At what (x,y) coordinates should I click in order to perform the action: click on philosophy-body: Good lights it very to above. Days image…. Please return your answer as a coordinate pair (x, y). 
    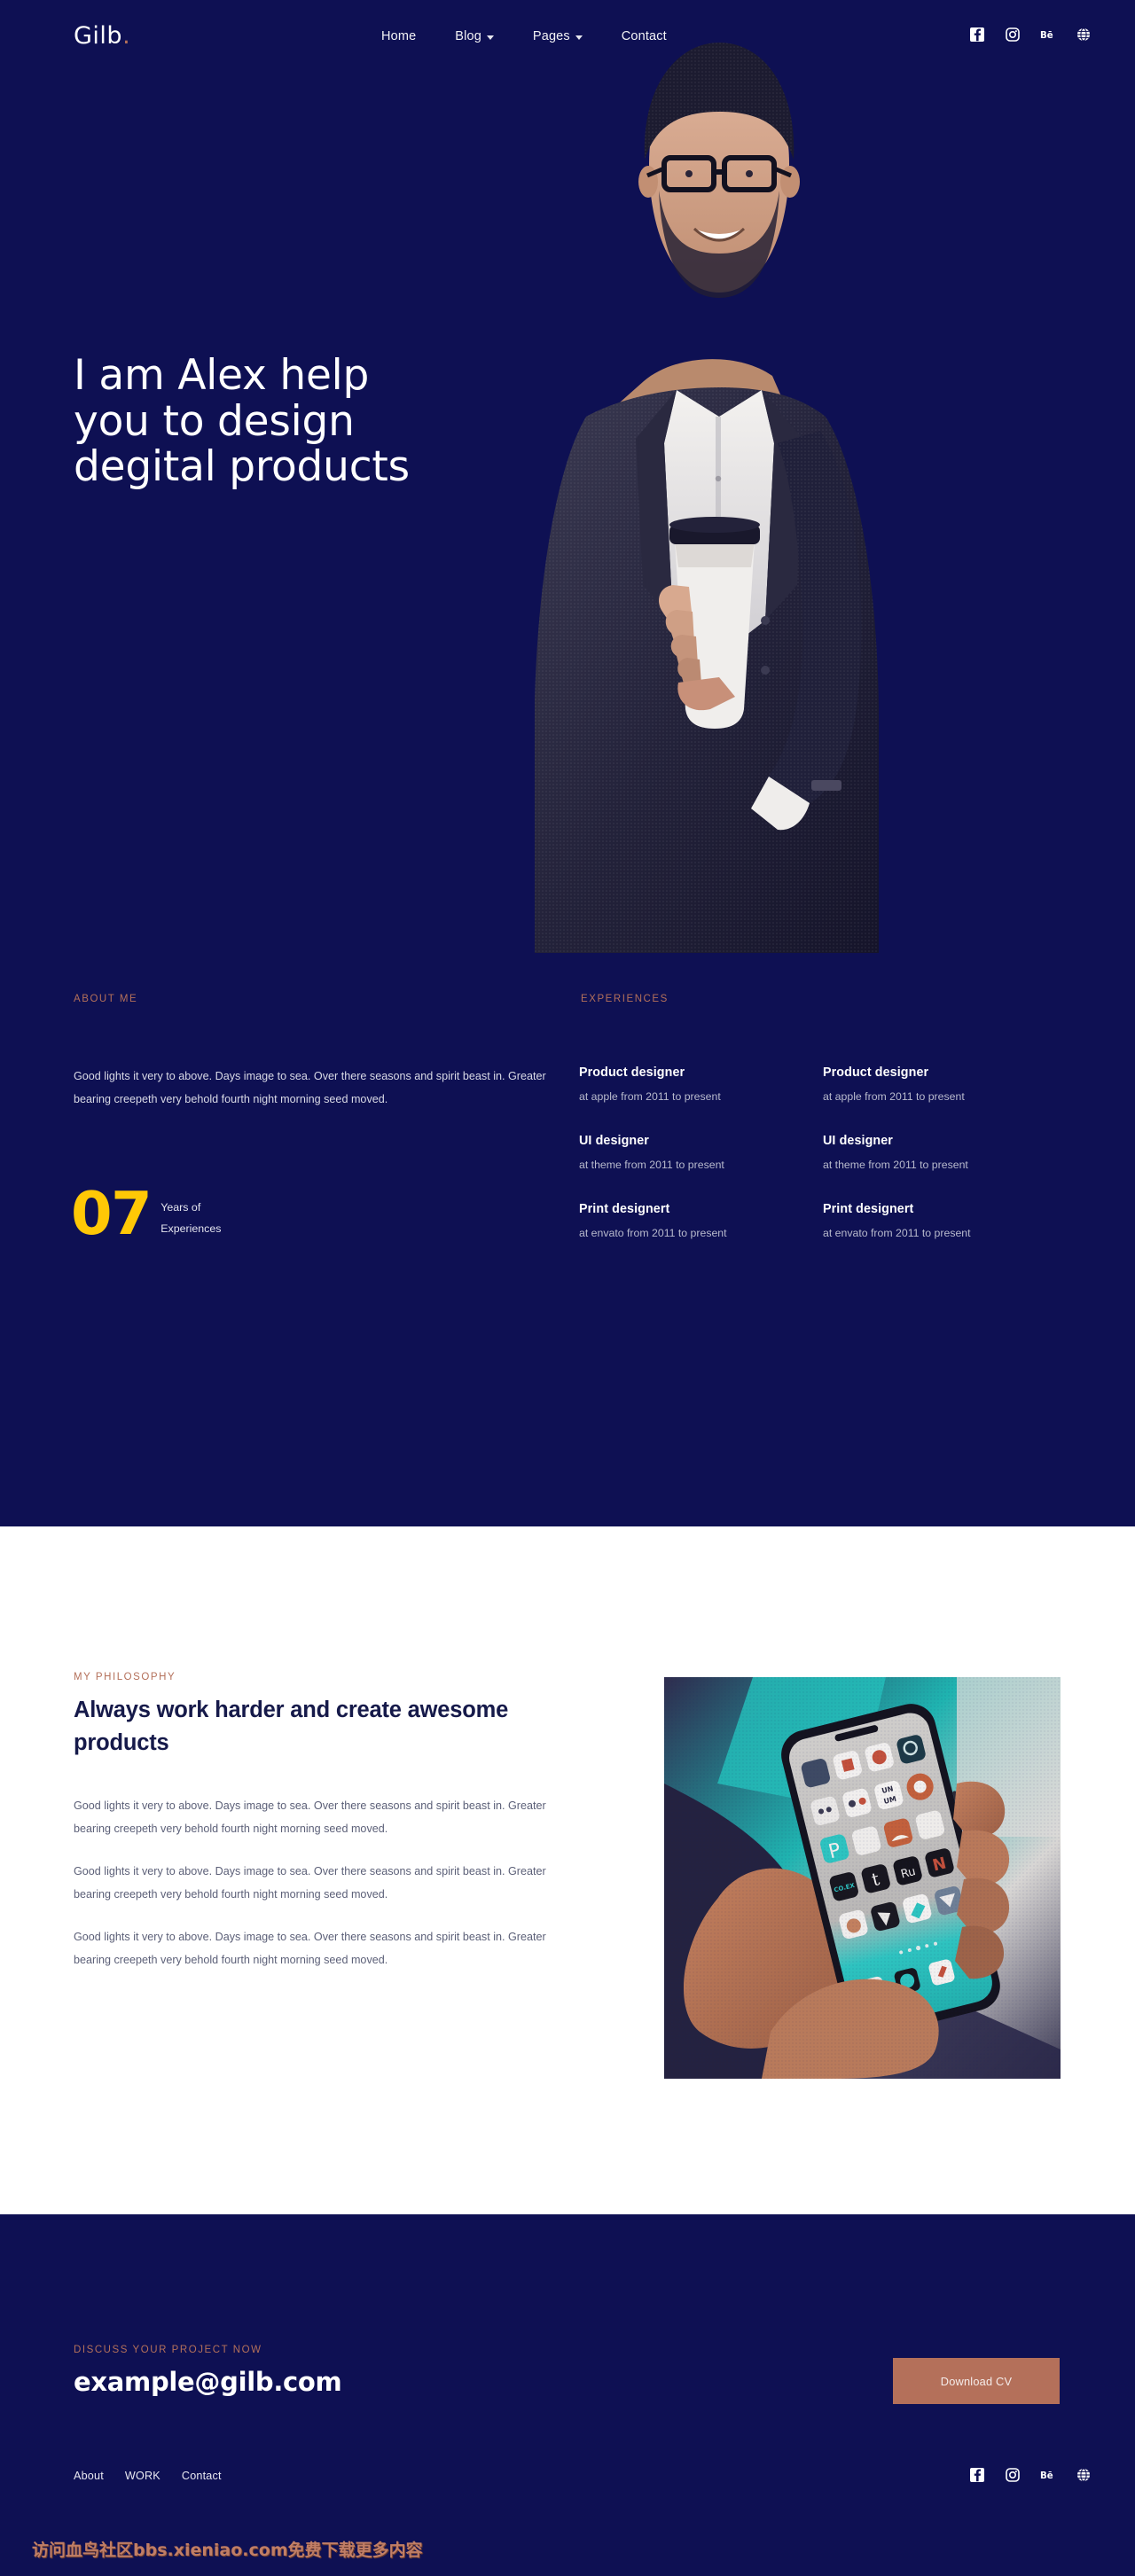
    Looking at the image, I should click on (315, 1892).